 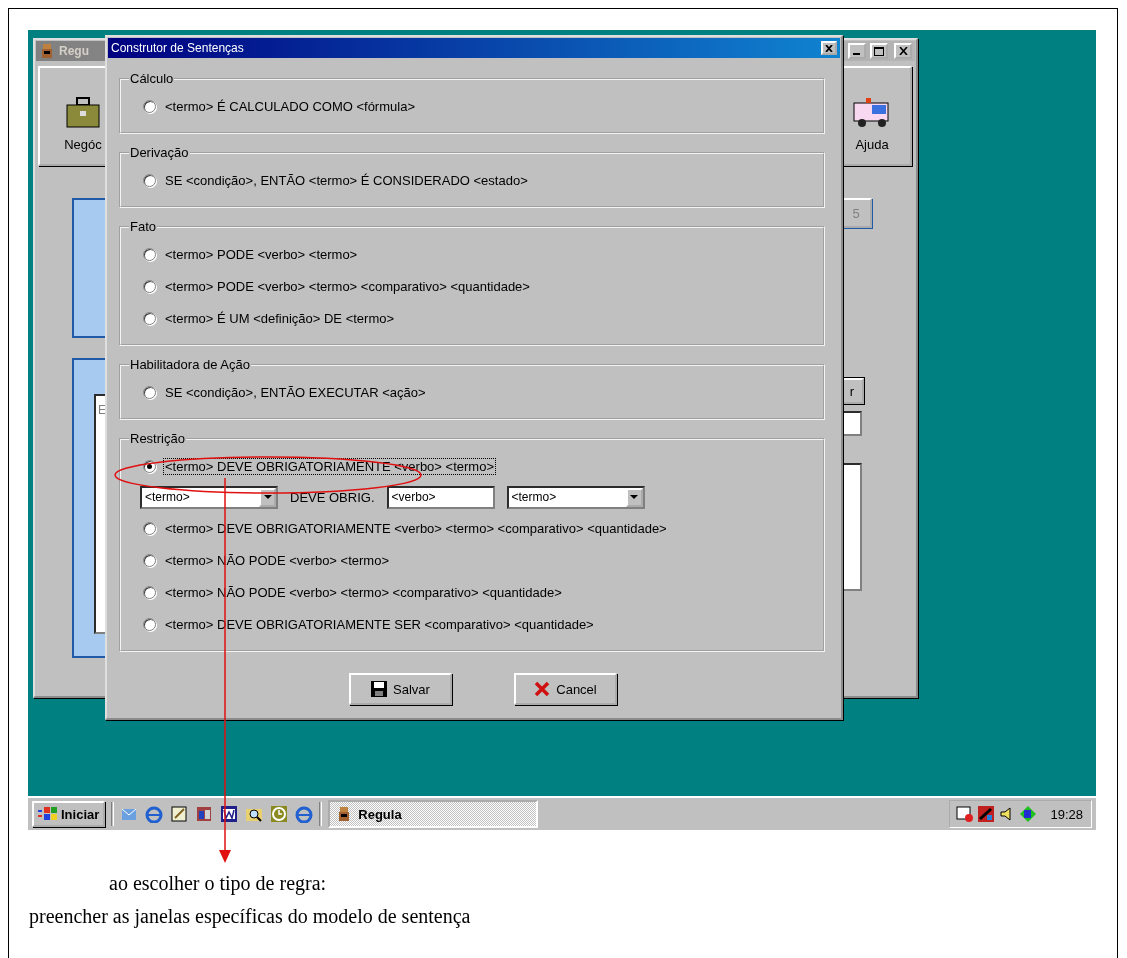 I want to click on figure-icon, so click(x=47, y=51).